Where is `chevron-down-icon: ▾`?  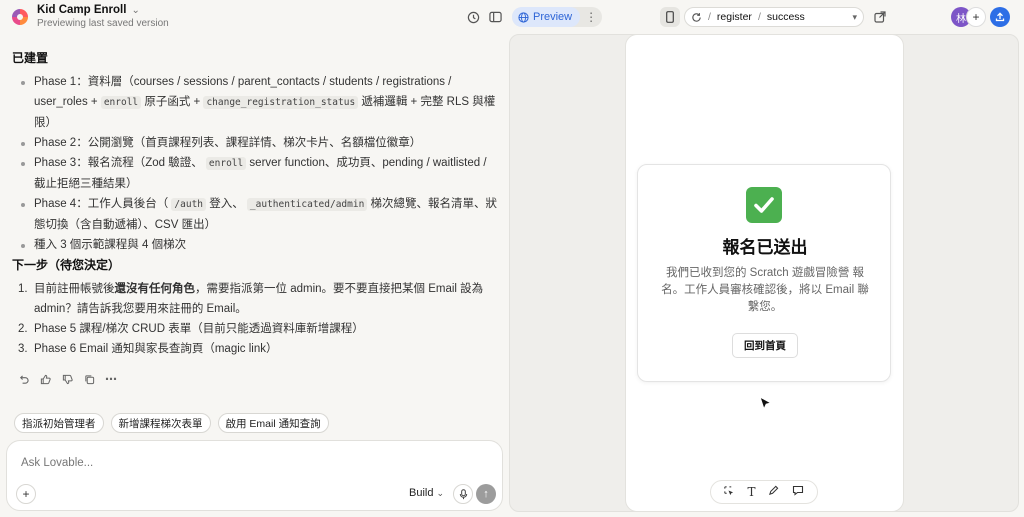 chevron-down-icon: ▾ is located at coordinates (854, 16).